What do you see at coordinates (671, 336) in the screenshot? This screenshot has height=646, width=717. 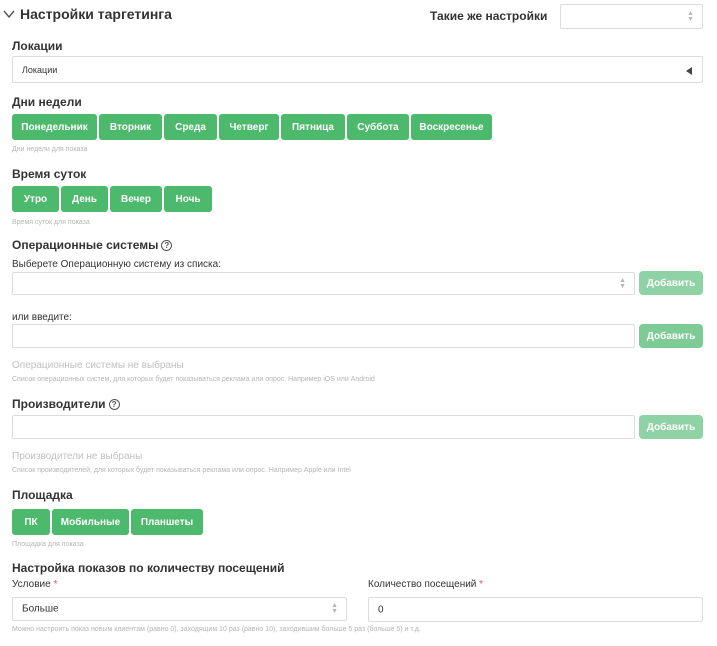 I see `os-add-manual-button: Добавить` at bounding box center [671, 336].